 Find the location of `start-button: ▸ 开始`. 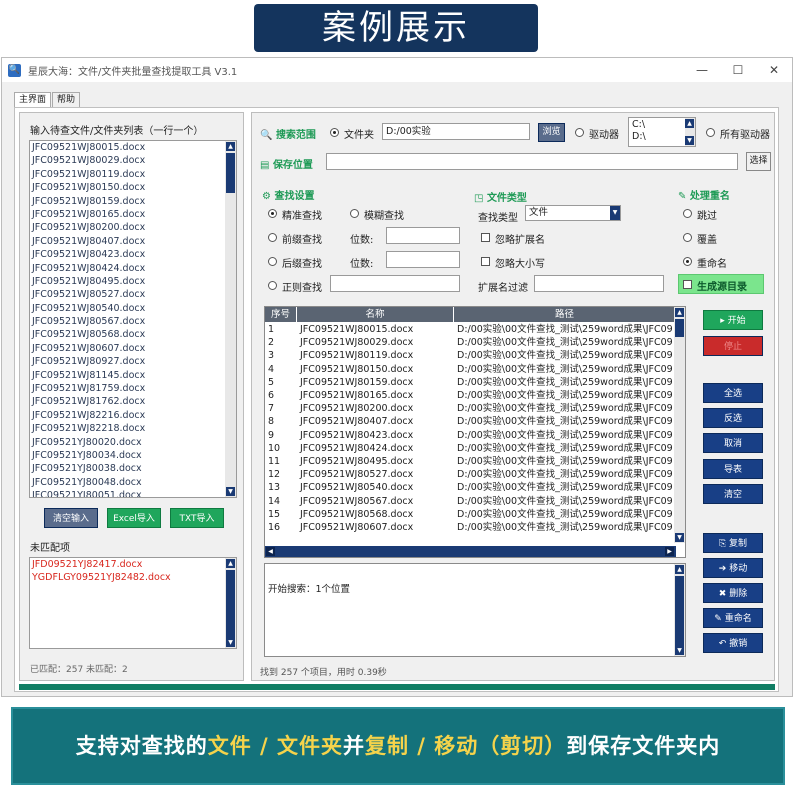

start-button: ▸ 开始 is located at coordinates (733, 320).